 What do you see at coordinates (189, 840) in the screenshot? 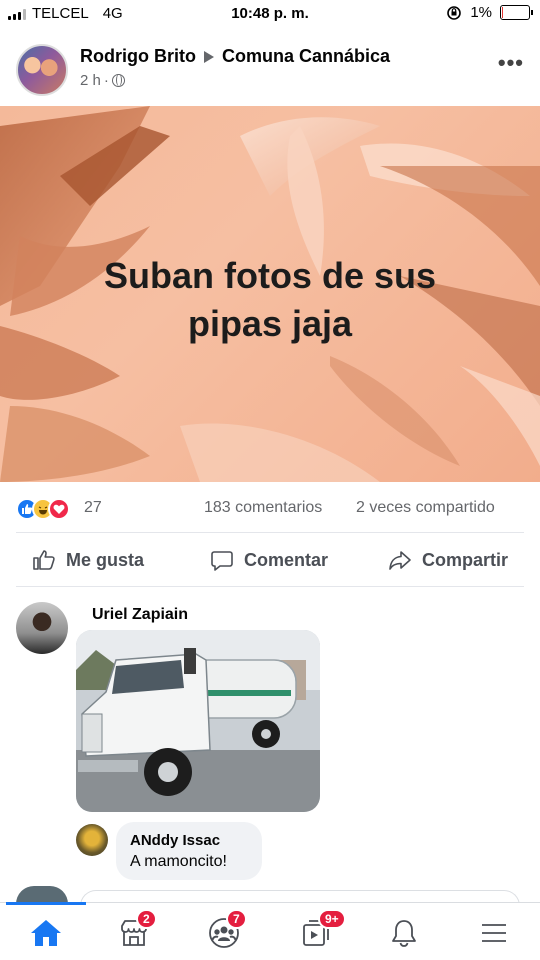
I see `reply-author: ANddy Issac` at bounding box center [189, 840].